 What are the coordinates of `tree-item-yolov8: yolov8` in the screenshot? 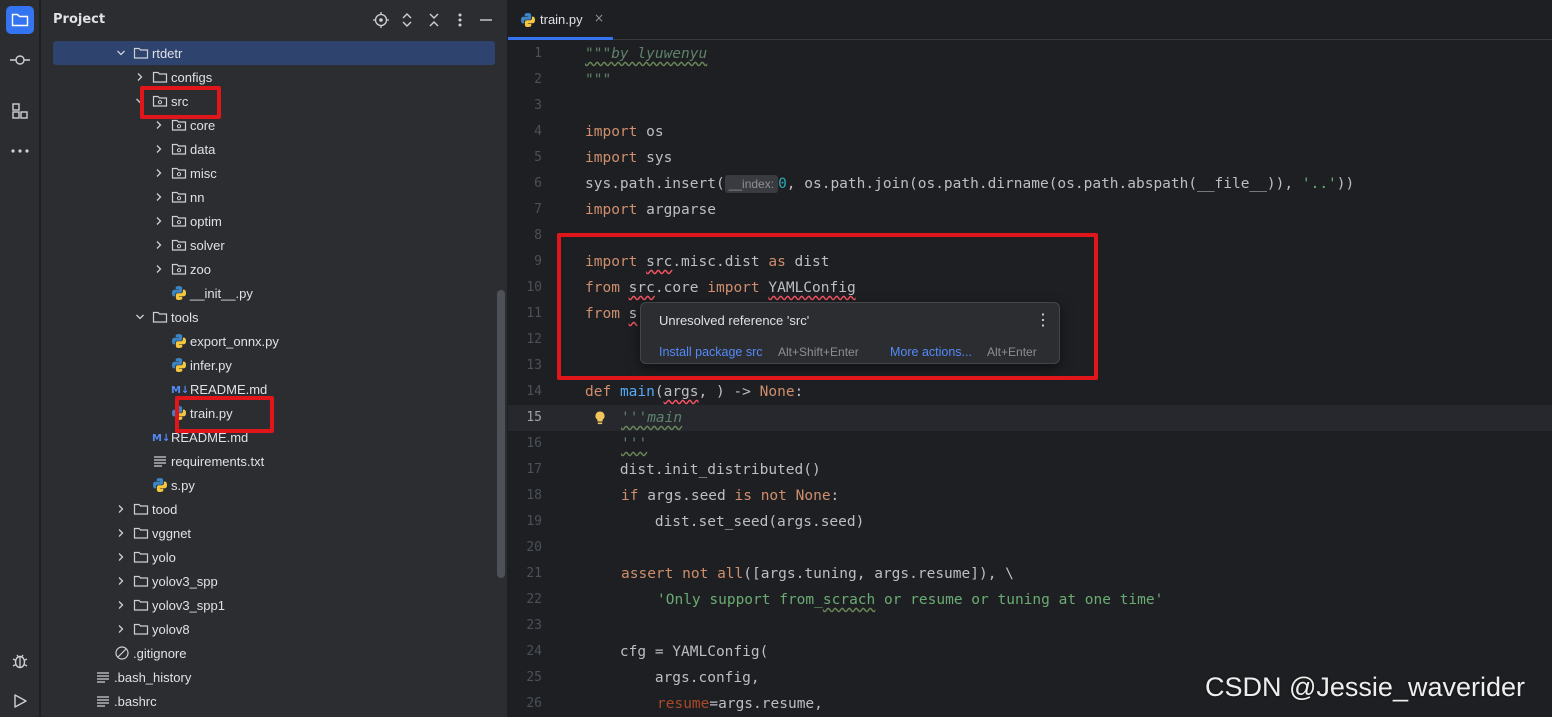 It's located at (268, 629).